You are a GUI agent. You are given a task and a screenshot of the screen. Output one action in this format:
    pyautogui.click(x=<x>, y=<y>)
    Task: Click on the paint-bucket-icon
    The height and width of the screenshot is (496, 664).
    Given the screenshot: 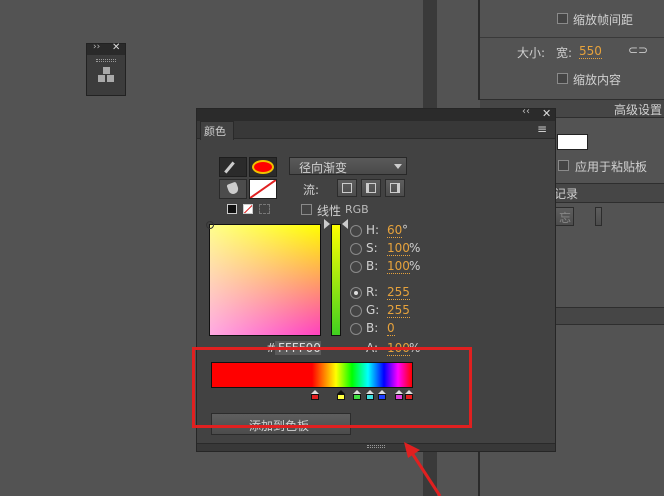 What is the action you would take?
    pyautogui.click(x=233, y=188)
    